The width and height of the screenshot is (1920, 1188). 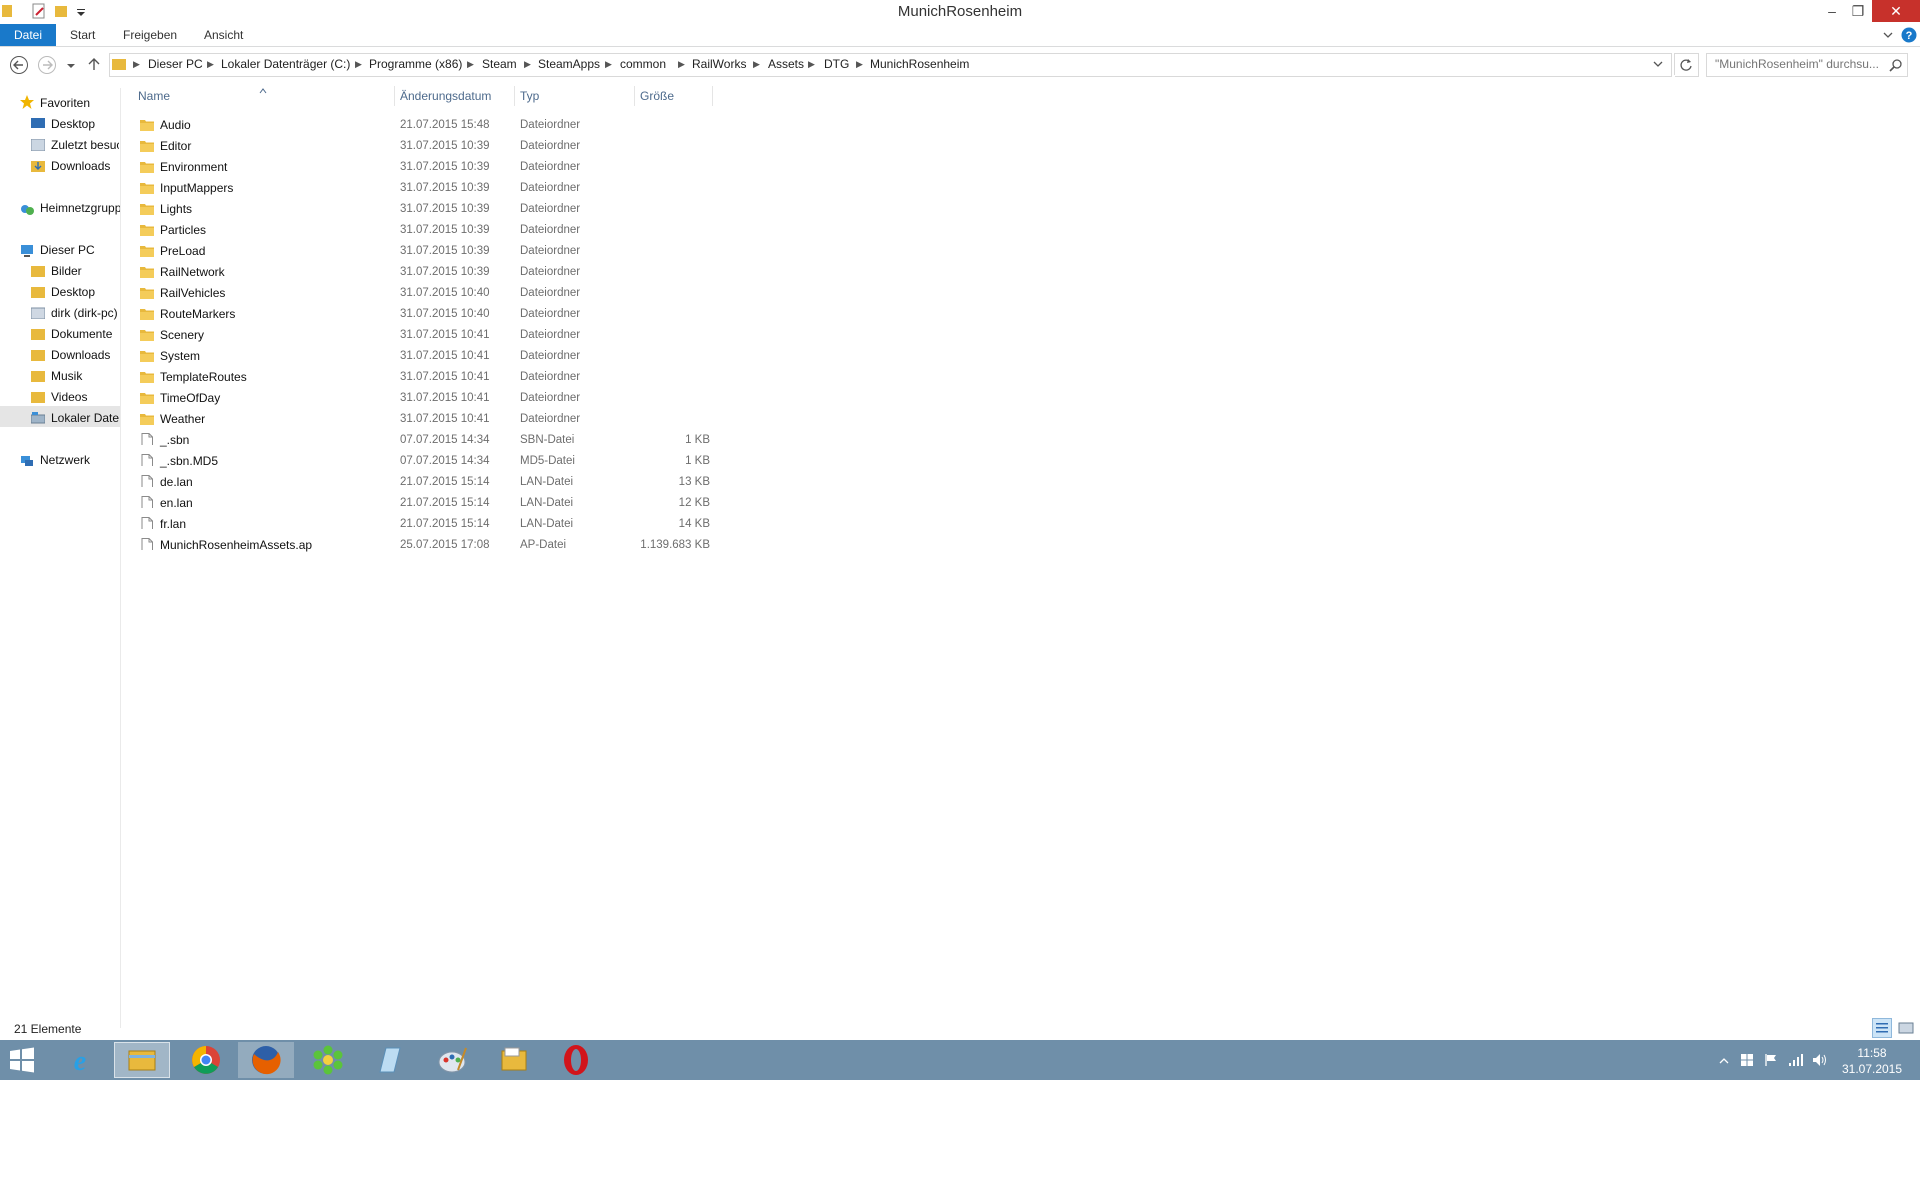 What do you see at coordinates (80, 1060) in the screenshot?
I see `taskbar-internet-explorer: e` at bounding box center [80, 1060].